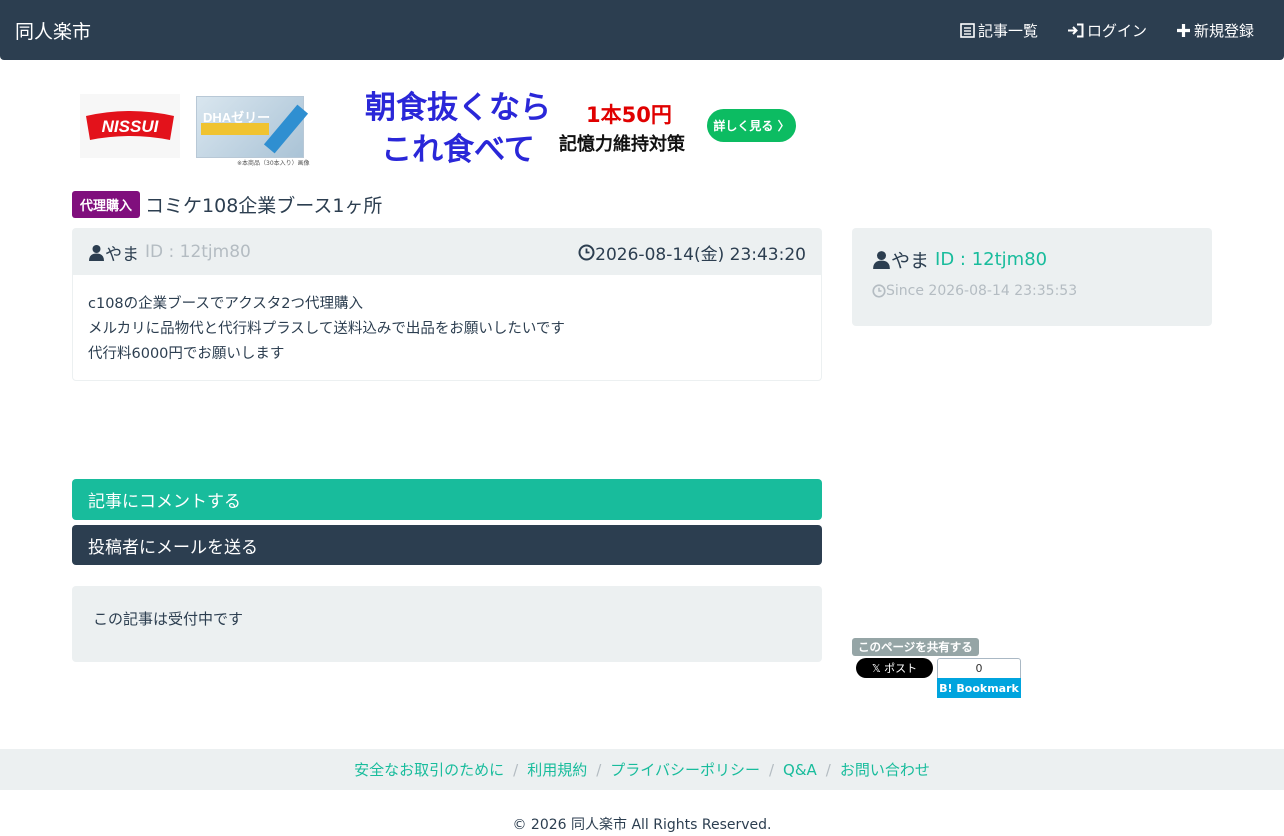 This screenshot has width=1284, height=836. Describe the element at coordinates (910, 261) in the screenshot. I see `poster-name: やま` at that location.